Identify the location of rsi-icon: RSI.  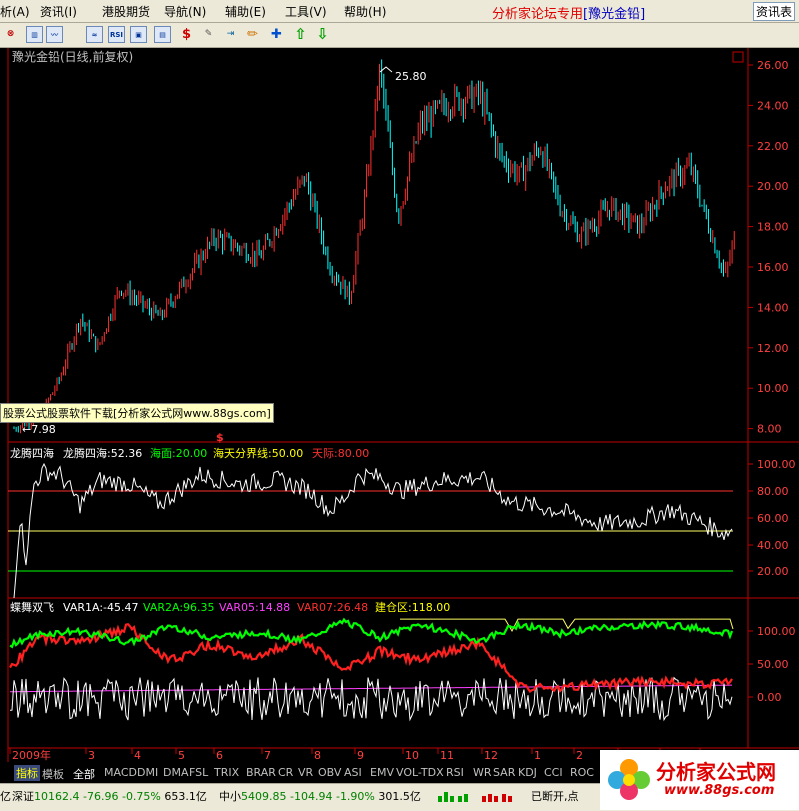
(116, 34).